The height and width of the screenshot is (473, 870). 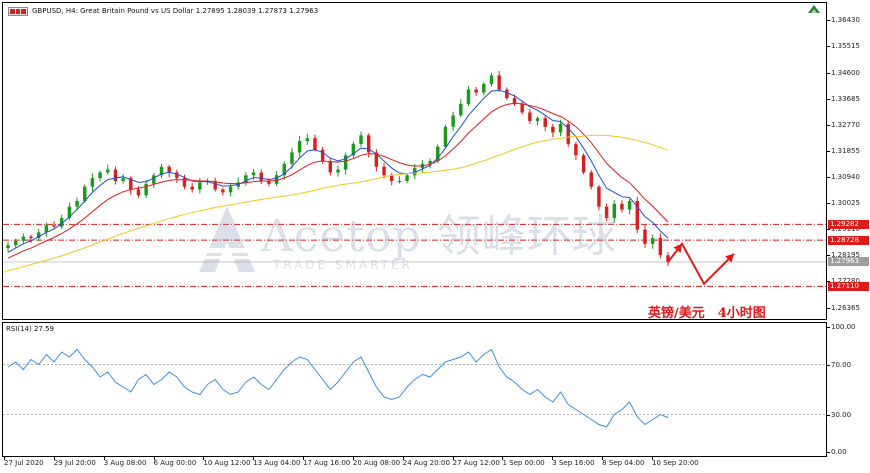 What do you see at coordinates (24, 463) in the screenshot?
I see `time-tick-label: 27 Jul 2020` at bounding box center [24, 463].